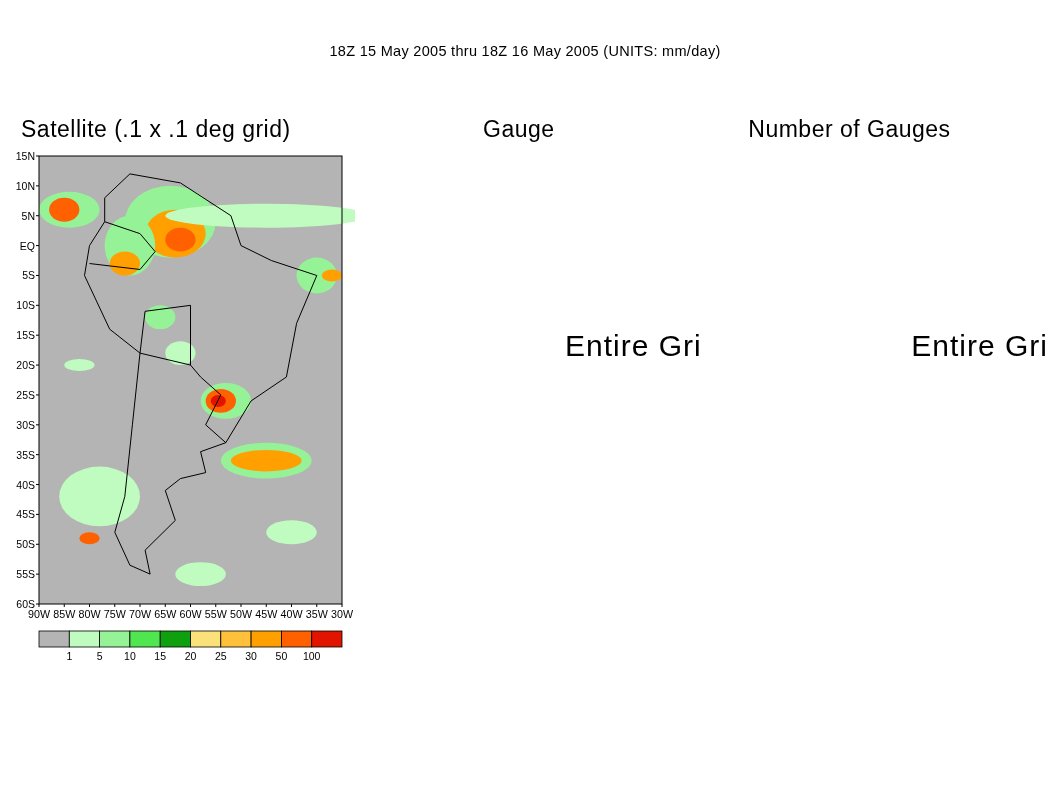 This screenshot has height=800, width=1050. Describe the element at coordinates (291, 614) in the screenshot. I see `axis-label: 40W` at that location.